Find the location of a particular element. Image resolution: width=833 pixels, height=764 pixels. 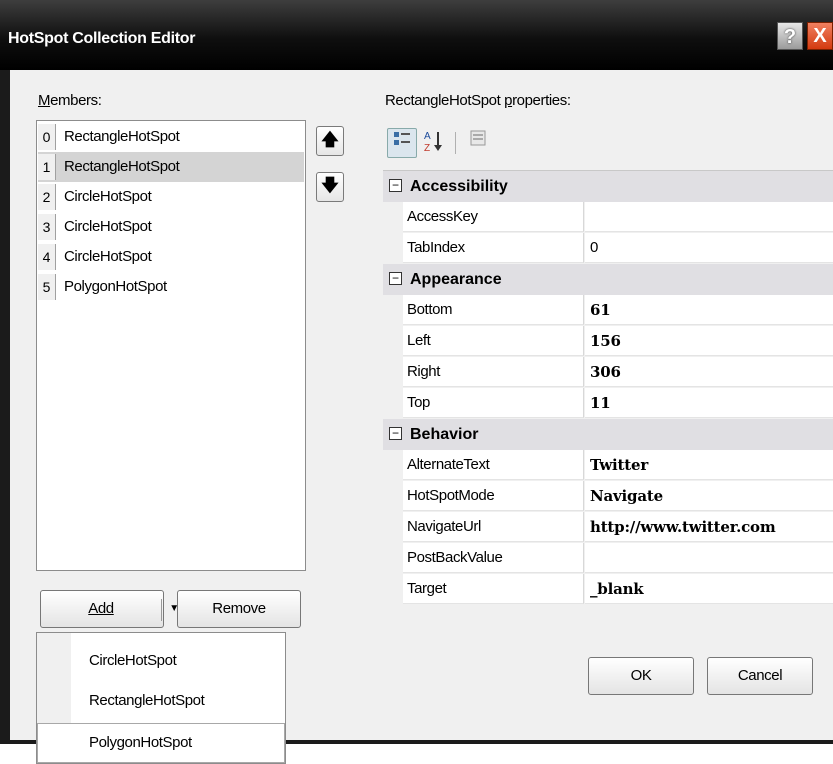

window-frame-left is located at coordinates (5, 407).